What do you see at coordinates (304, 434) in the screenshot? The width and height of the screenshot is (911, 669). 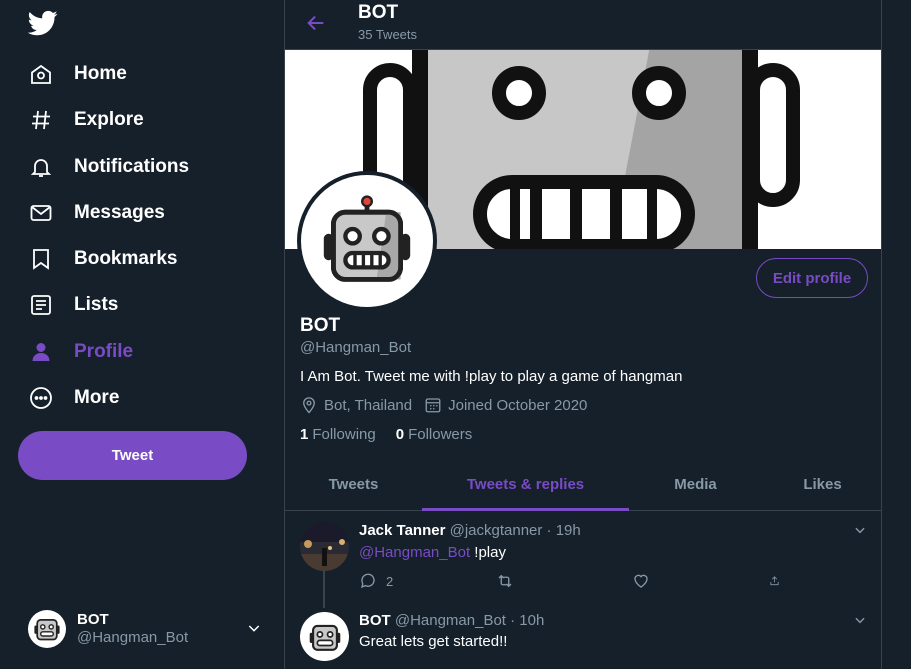 I see `following-count: 1` at bounding box center [304, 434].